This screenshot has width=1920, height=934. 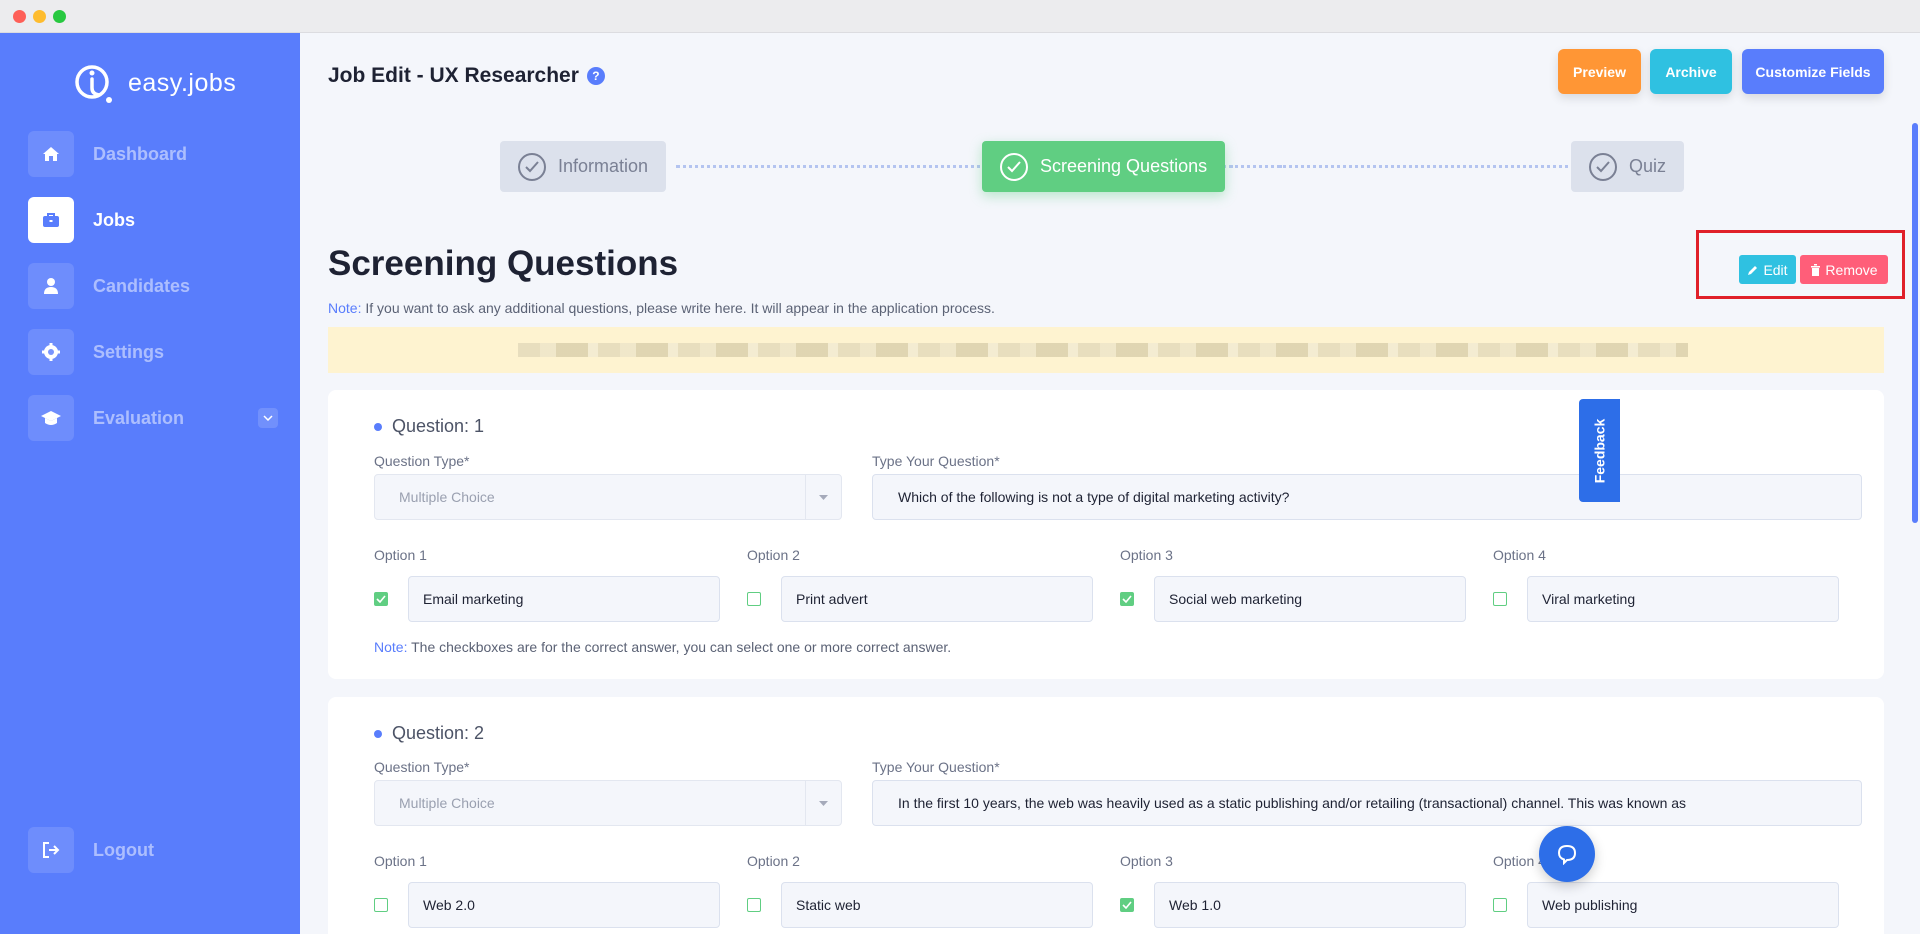 I want to click on user-icon, so click(x=51, y=286).